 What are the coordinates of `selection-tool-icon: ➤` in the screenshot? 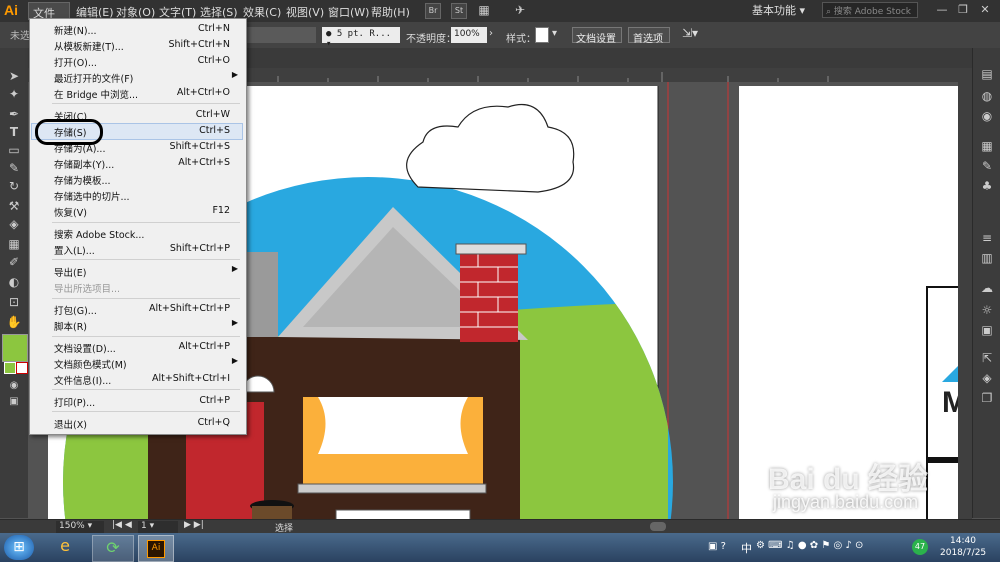 It's located at (14, 76).